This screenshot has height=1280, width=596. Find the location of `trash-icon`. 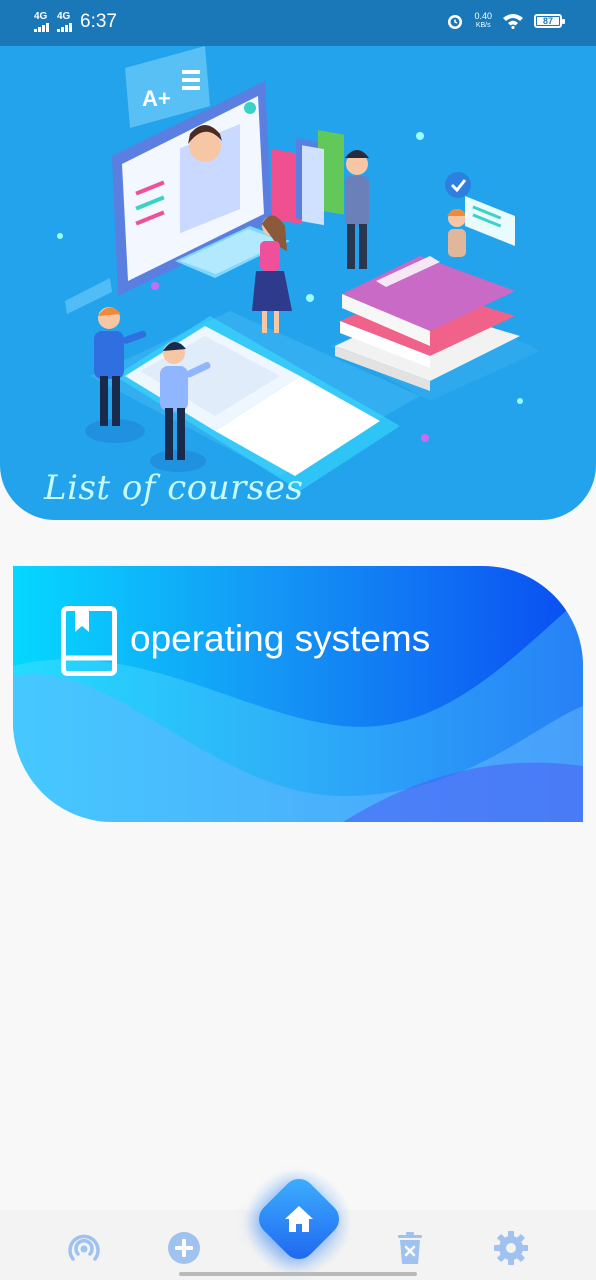

trash-icon is located at coordinates (410, 1248).